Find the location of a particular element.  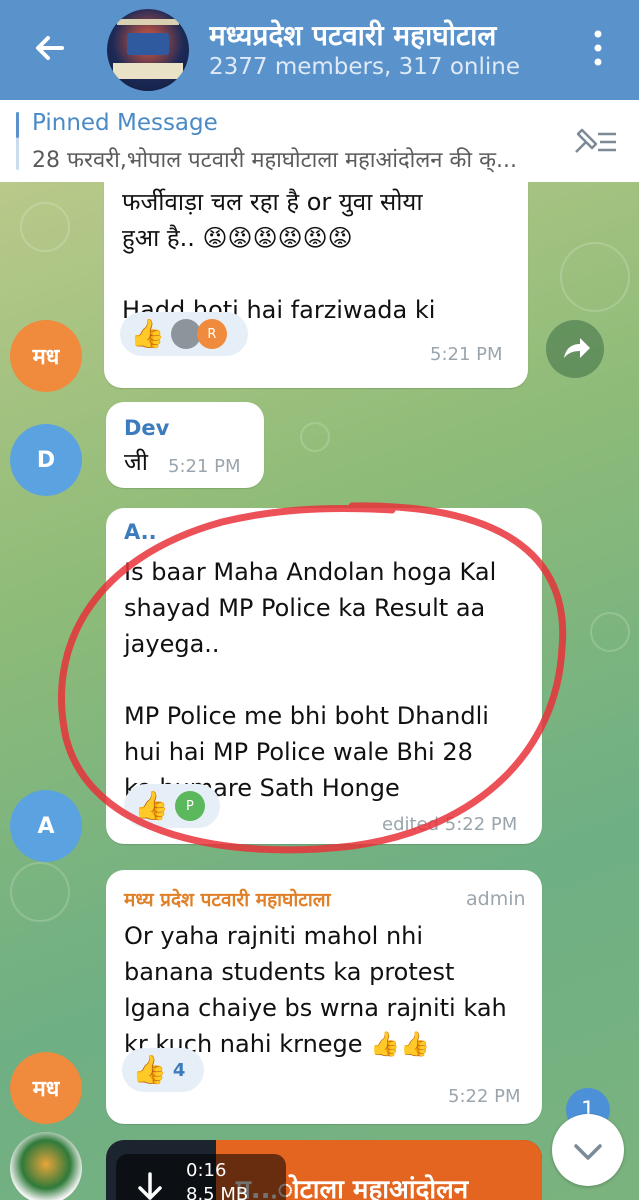

share-button is located at coordinates (575, 349).